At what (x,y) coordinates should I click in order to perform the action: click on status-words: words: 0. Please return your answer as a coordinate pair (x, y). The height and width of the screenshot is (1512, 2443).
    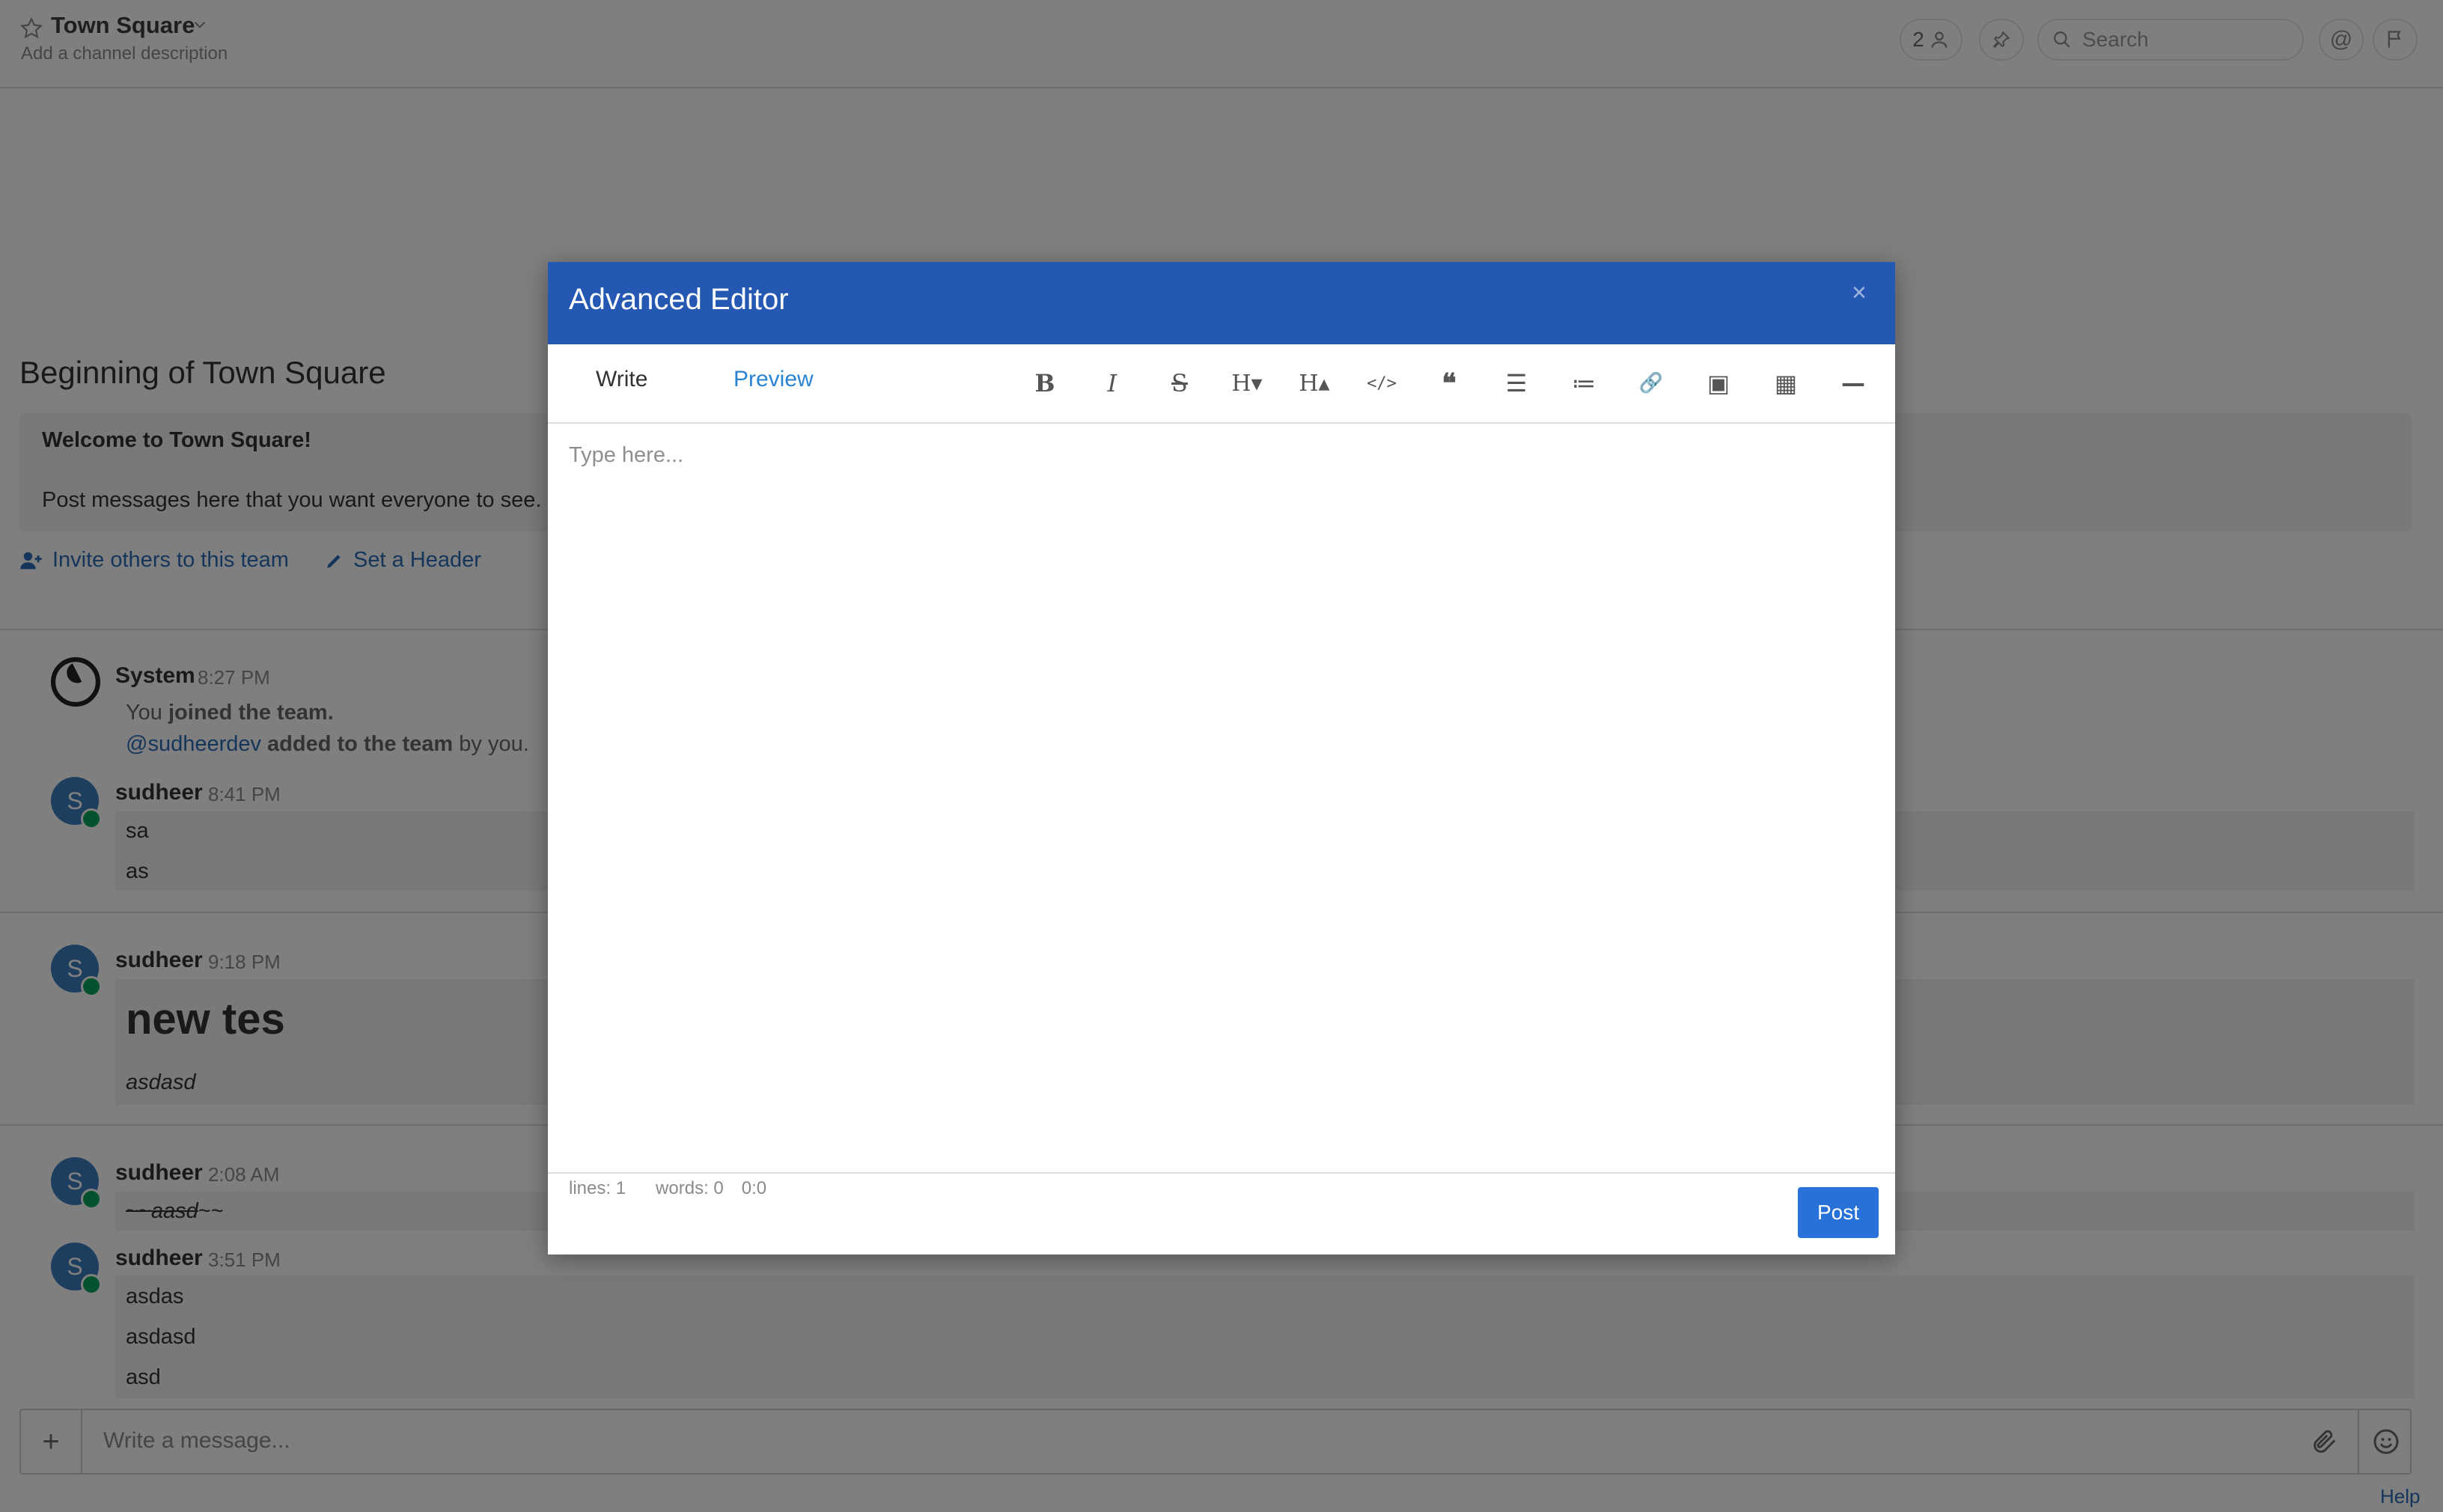
    Looking at the image, I should click on (690, 1188).